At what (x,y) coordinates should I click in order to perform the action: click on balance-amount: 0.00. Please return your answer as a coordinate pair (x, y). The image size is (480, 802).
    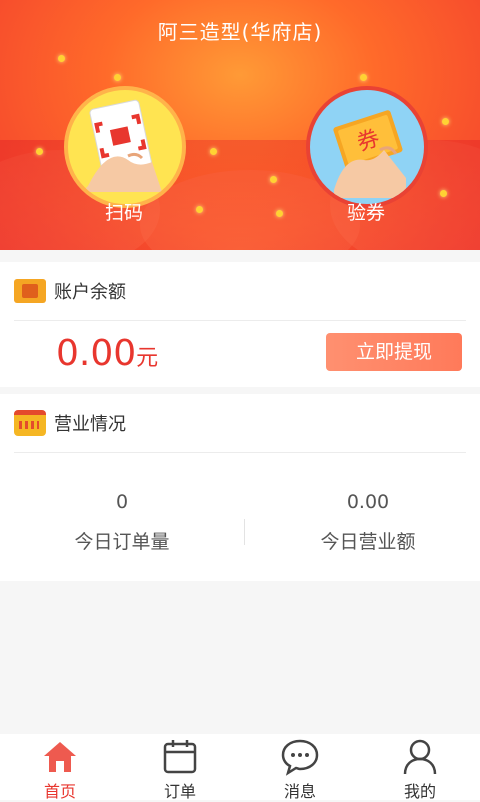
    Looking at the image, I should click on (96, 353).